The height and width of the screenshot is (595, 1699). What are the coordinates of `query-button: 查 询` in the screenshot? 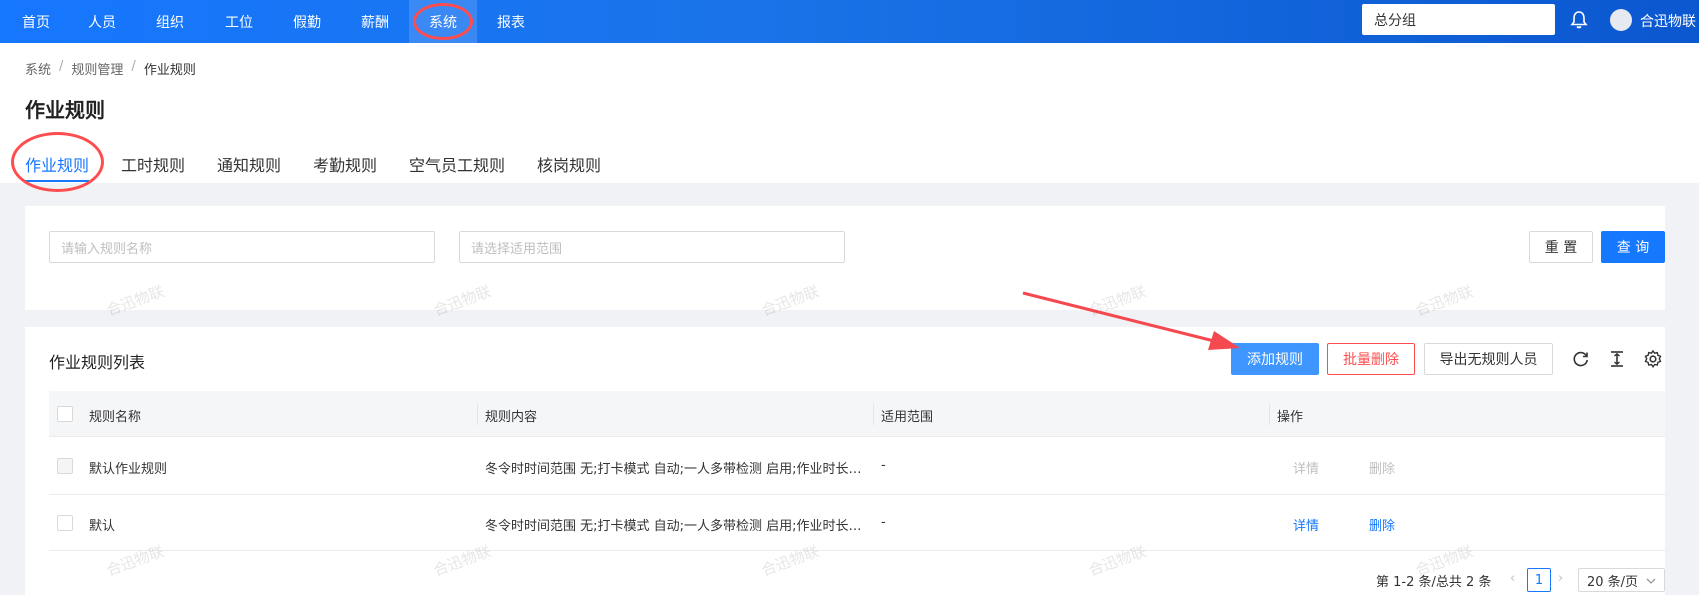 It's located at (1633, 247).